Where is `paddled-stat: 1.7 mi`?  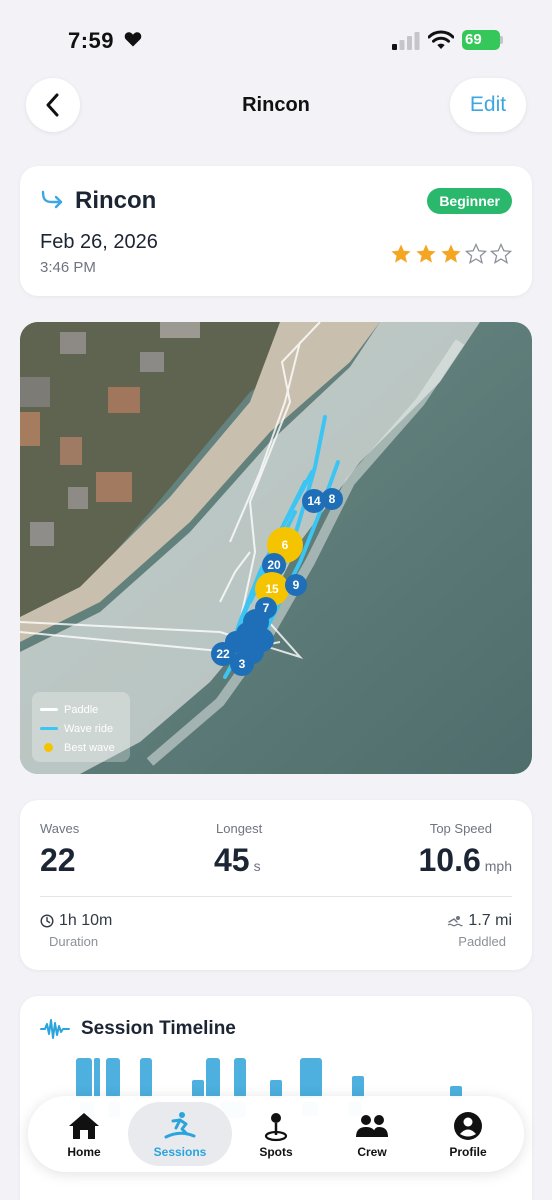 paddled-stat: 1.7 mi is located at coordinates (479, 921).